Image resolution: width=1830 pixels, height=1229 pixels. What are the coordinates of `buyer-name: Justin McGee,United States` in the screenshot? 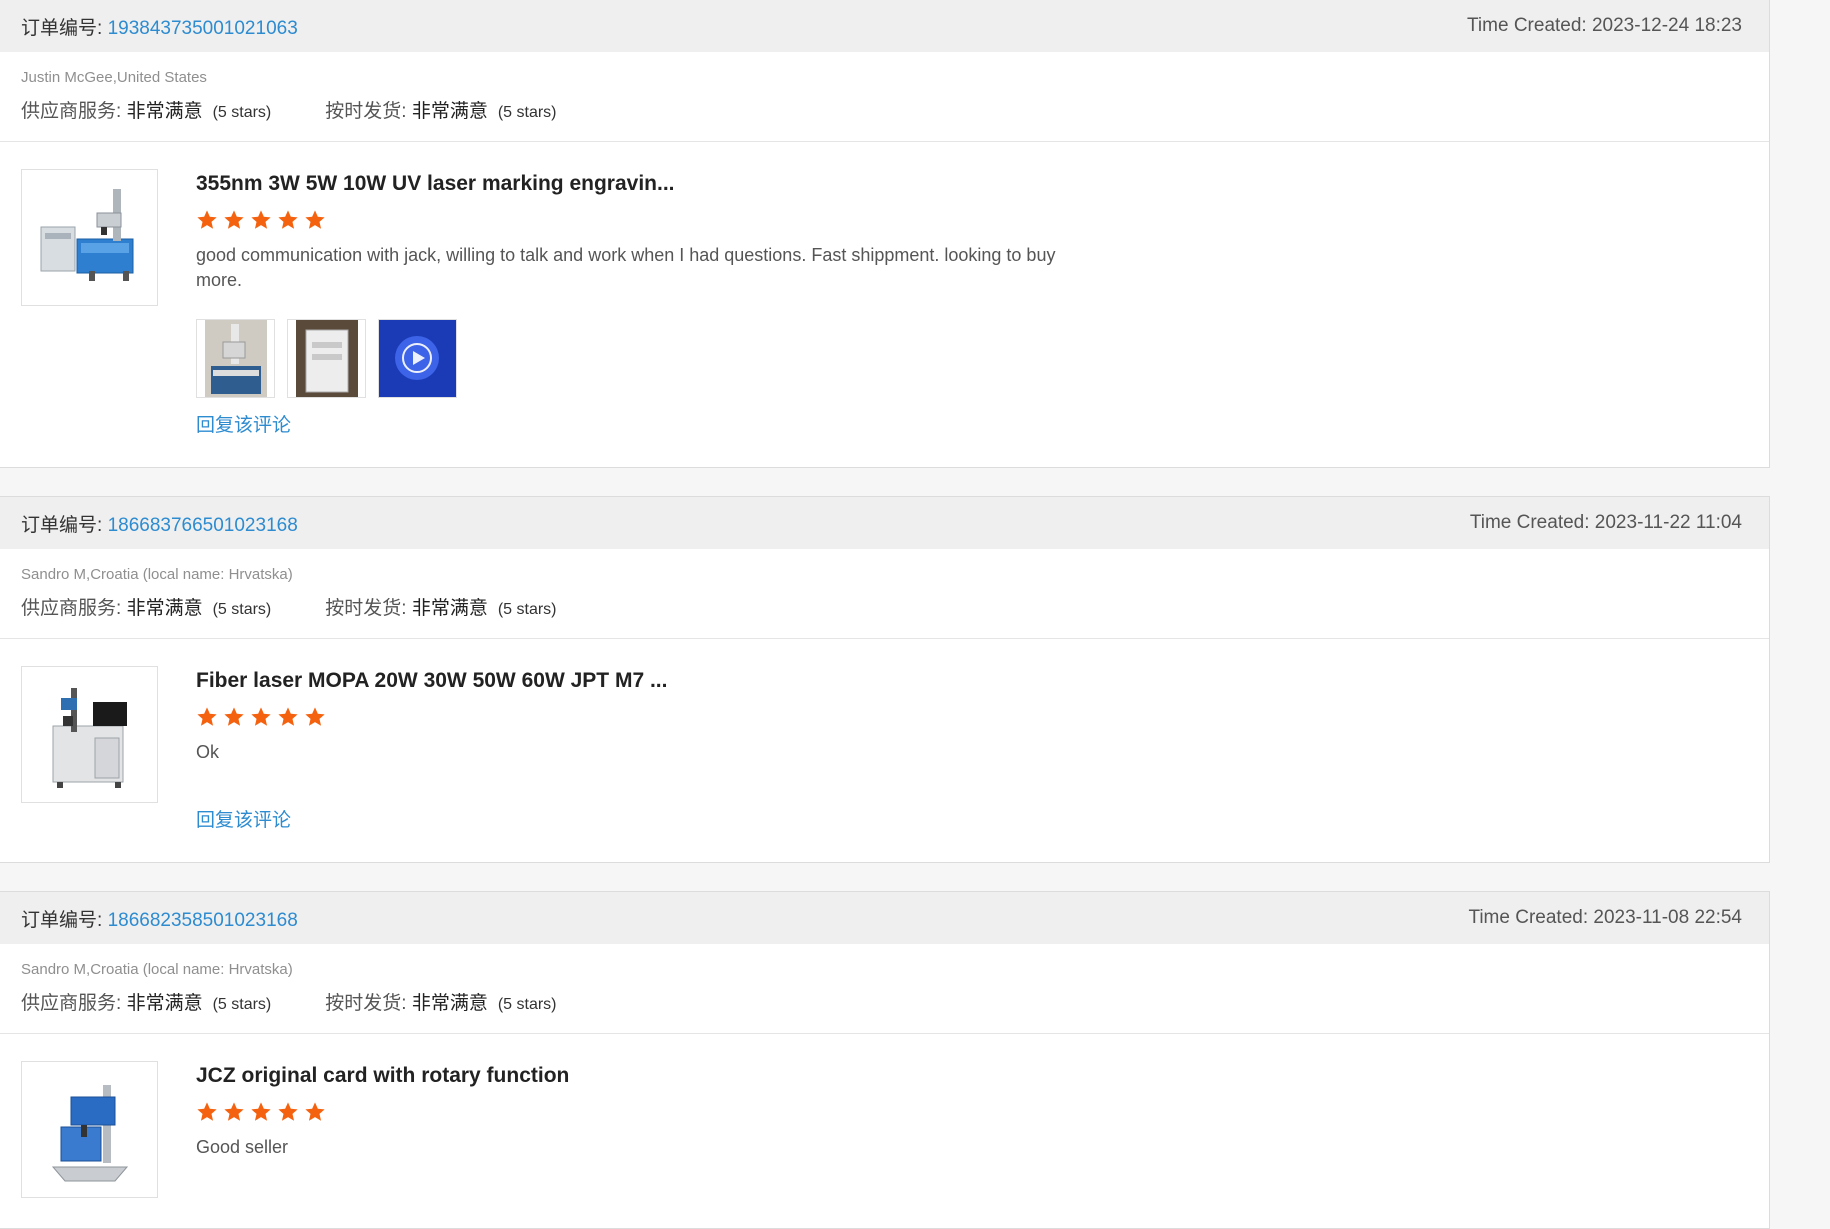 It's located at (114, 77).